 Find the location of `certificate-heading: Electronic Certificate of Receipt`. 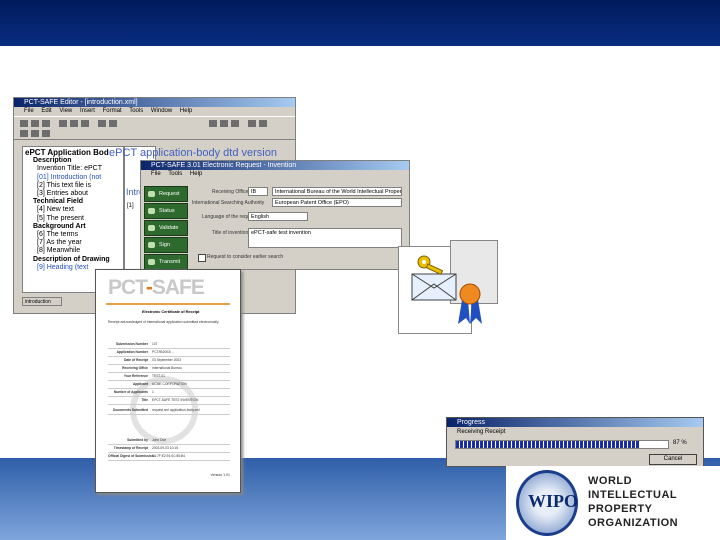

certificate-heading: Electronic Certificate of Receipt is located at coordinates (171, 312).